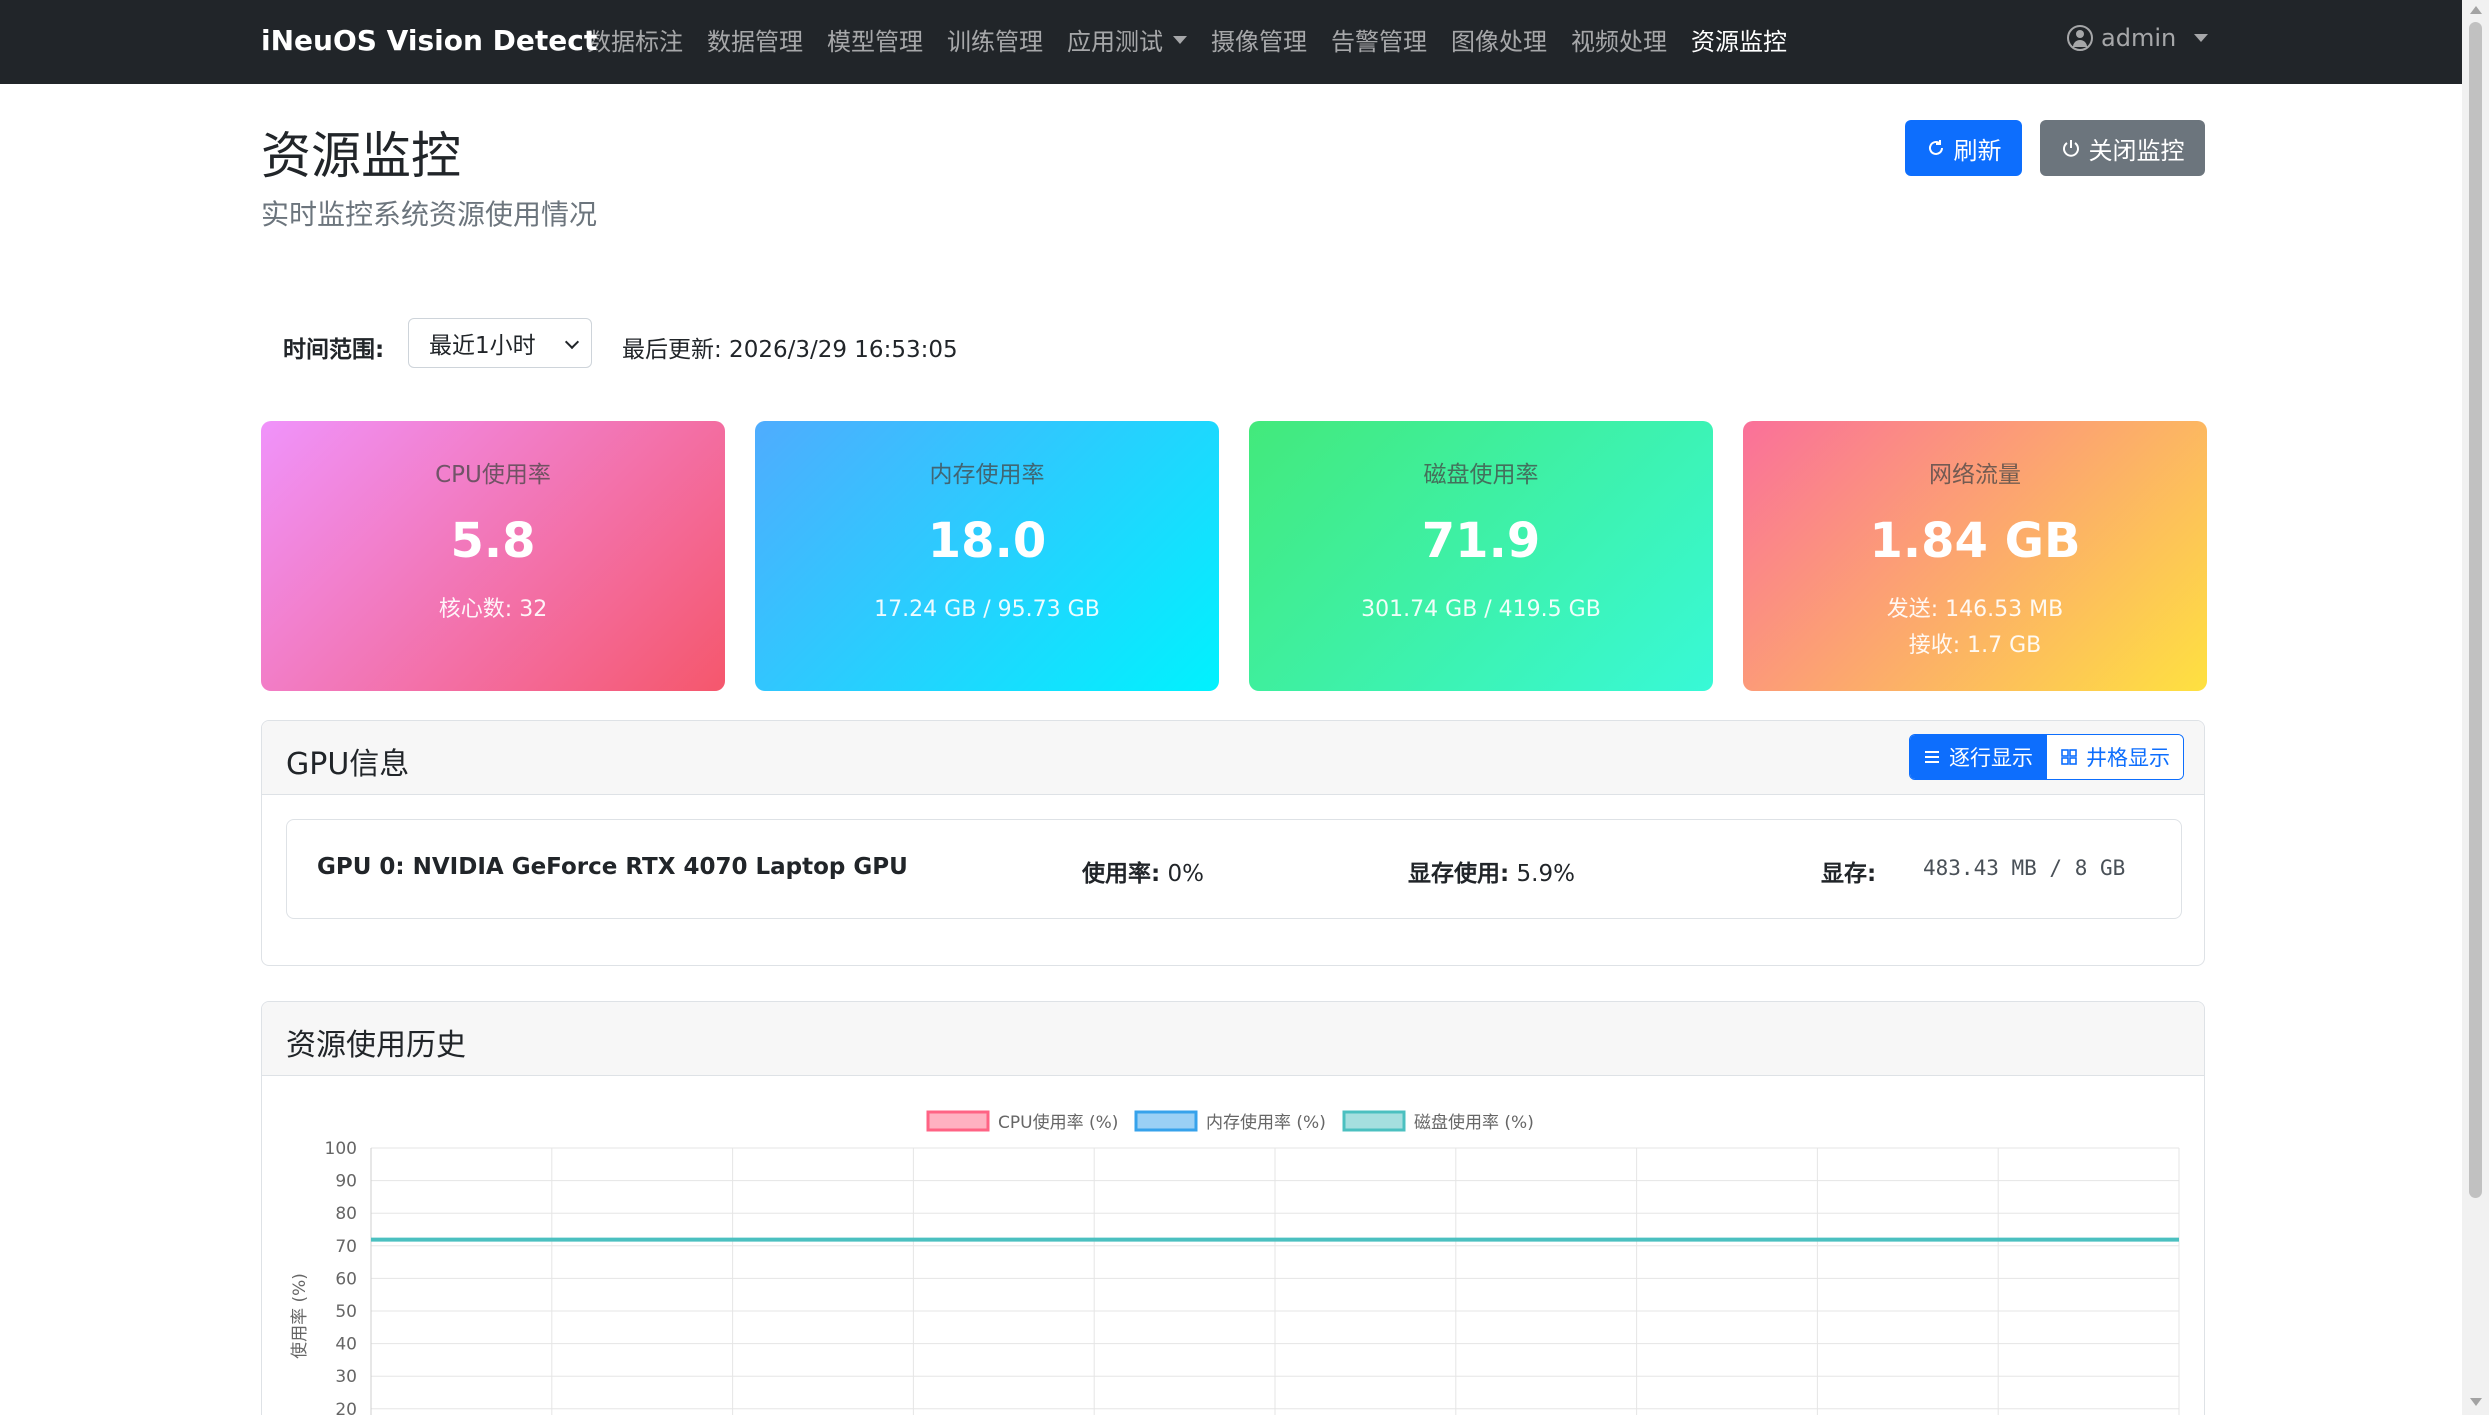  What do you see at coordinates (346, 1312) in the screenshot?
I see `chart-y-tick-label: 50` at bounding box center [346, 1312].